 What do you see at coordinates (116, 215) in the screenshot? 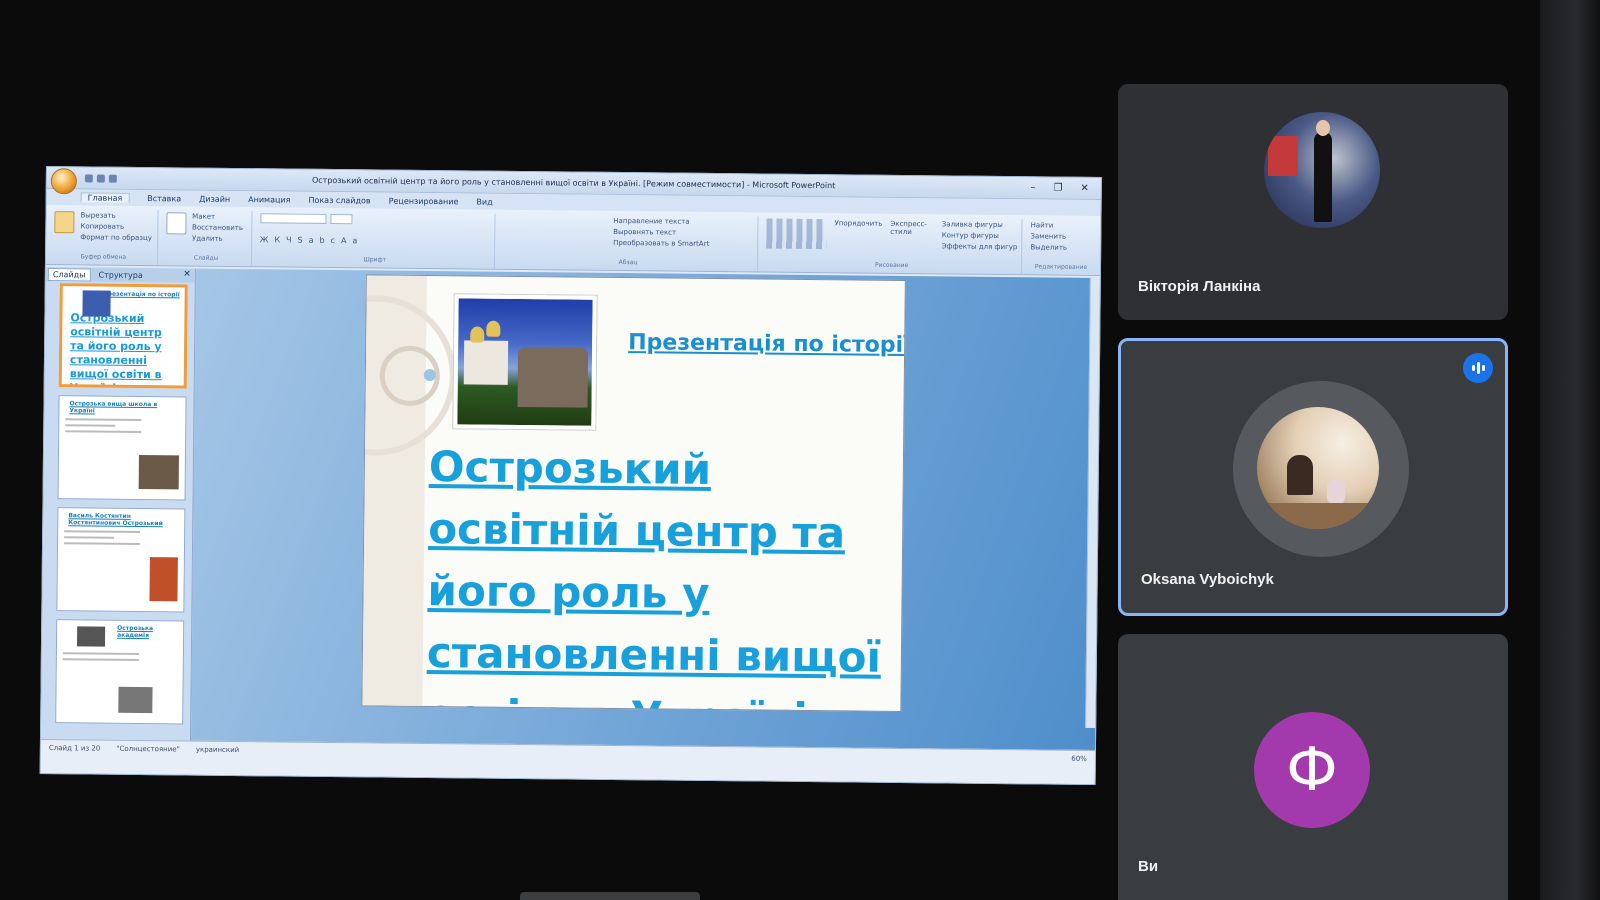
I see `cut-button: Вырезать` at bounding box center [116, 215].